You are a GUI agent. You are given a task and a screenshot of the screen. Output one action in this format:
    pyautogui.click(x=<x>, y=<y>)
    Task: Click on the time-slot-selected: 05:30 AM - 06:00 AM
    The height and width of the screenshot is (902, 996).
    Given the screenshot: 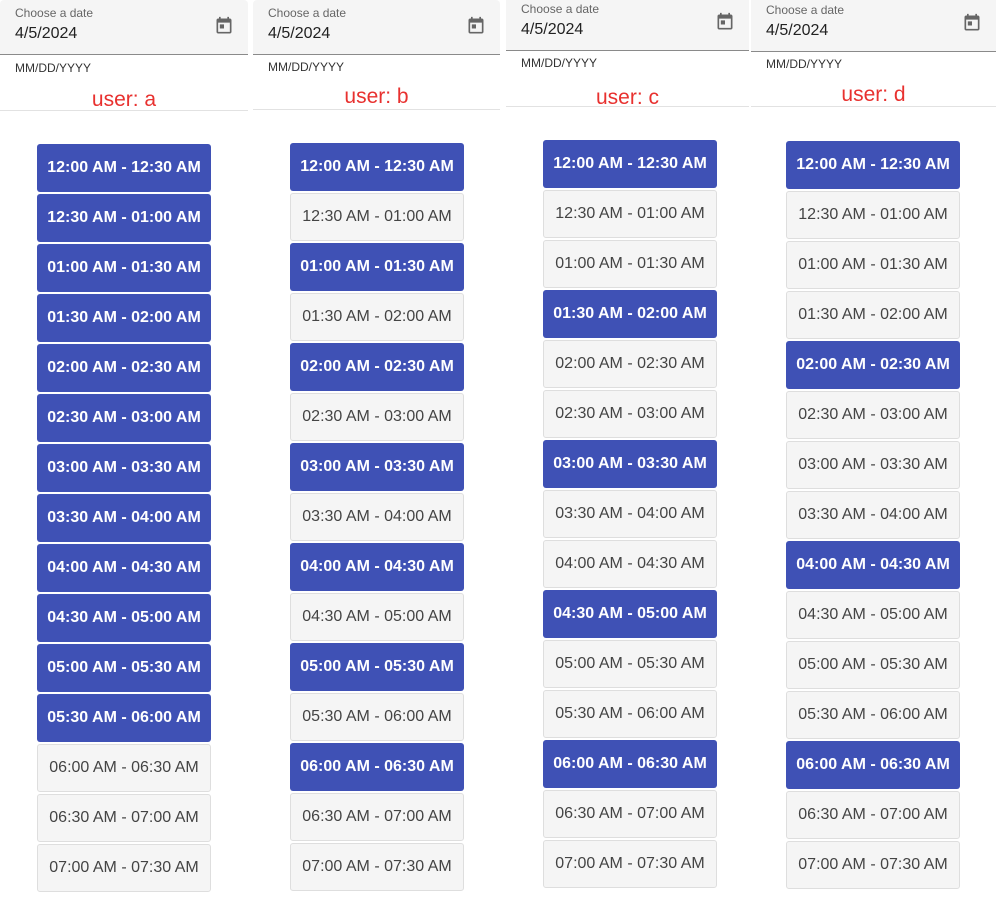 What is the action you would take?
    pyautogui.click(x=124, y=718)
    